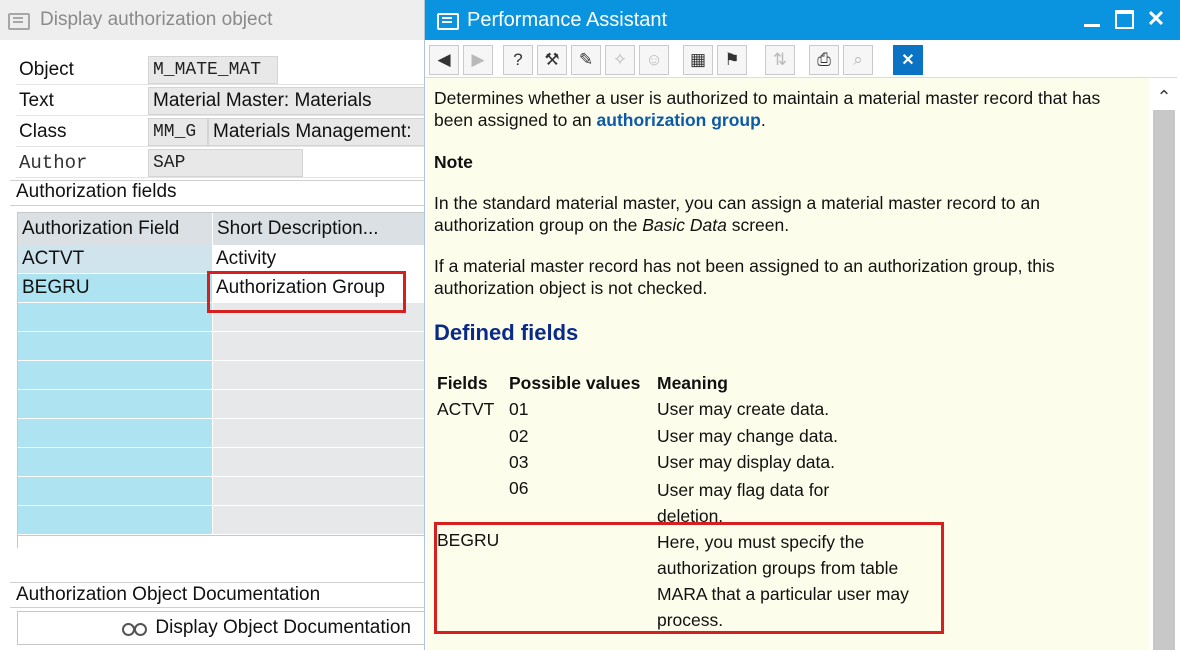  I want to click on wand-icon: ✧, so click(620, 60).